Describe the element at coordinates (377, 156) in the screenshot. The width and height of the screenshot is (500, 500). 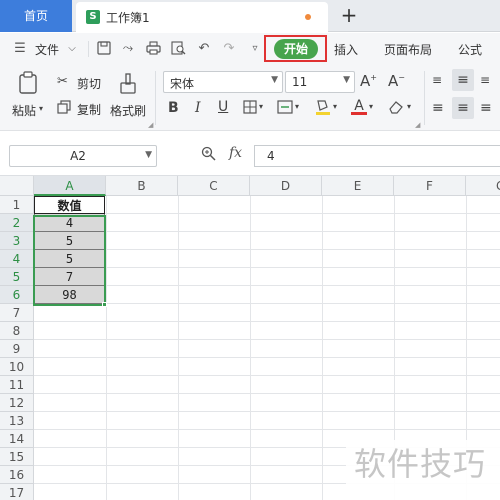
I see `formula-input: 4` at that location.